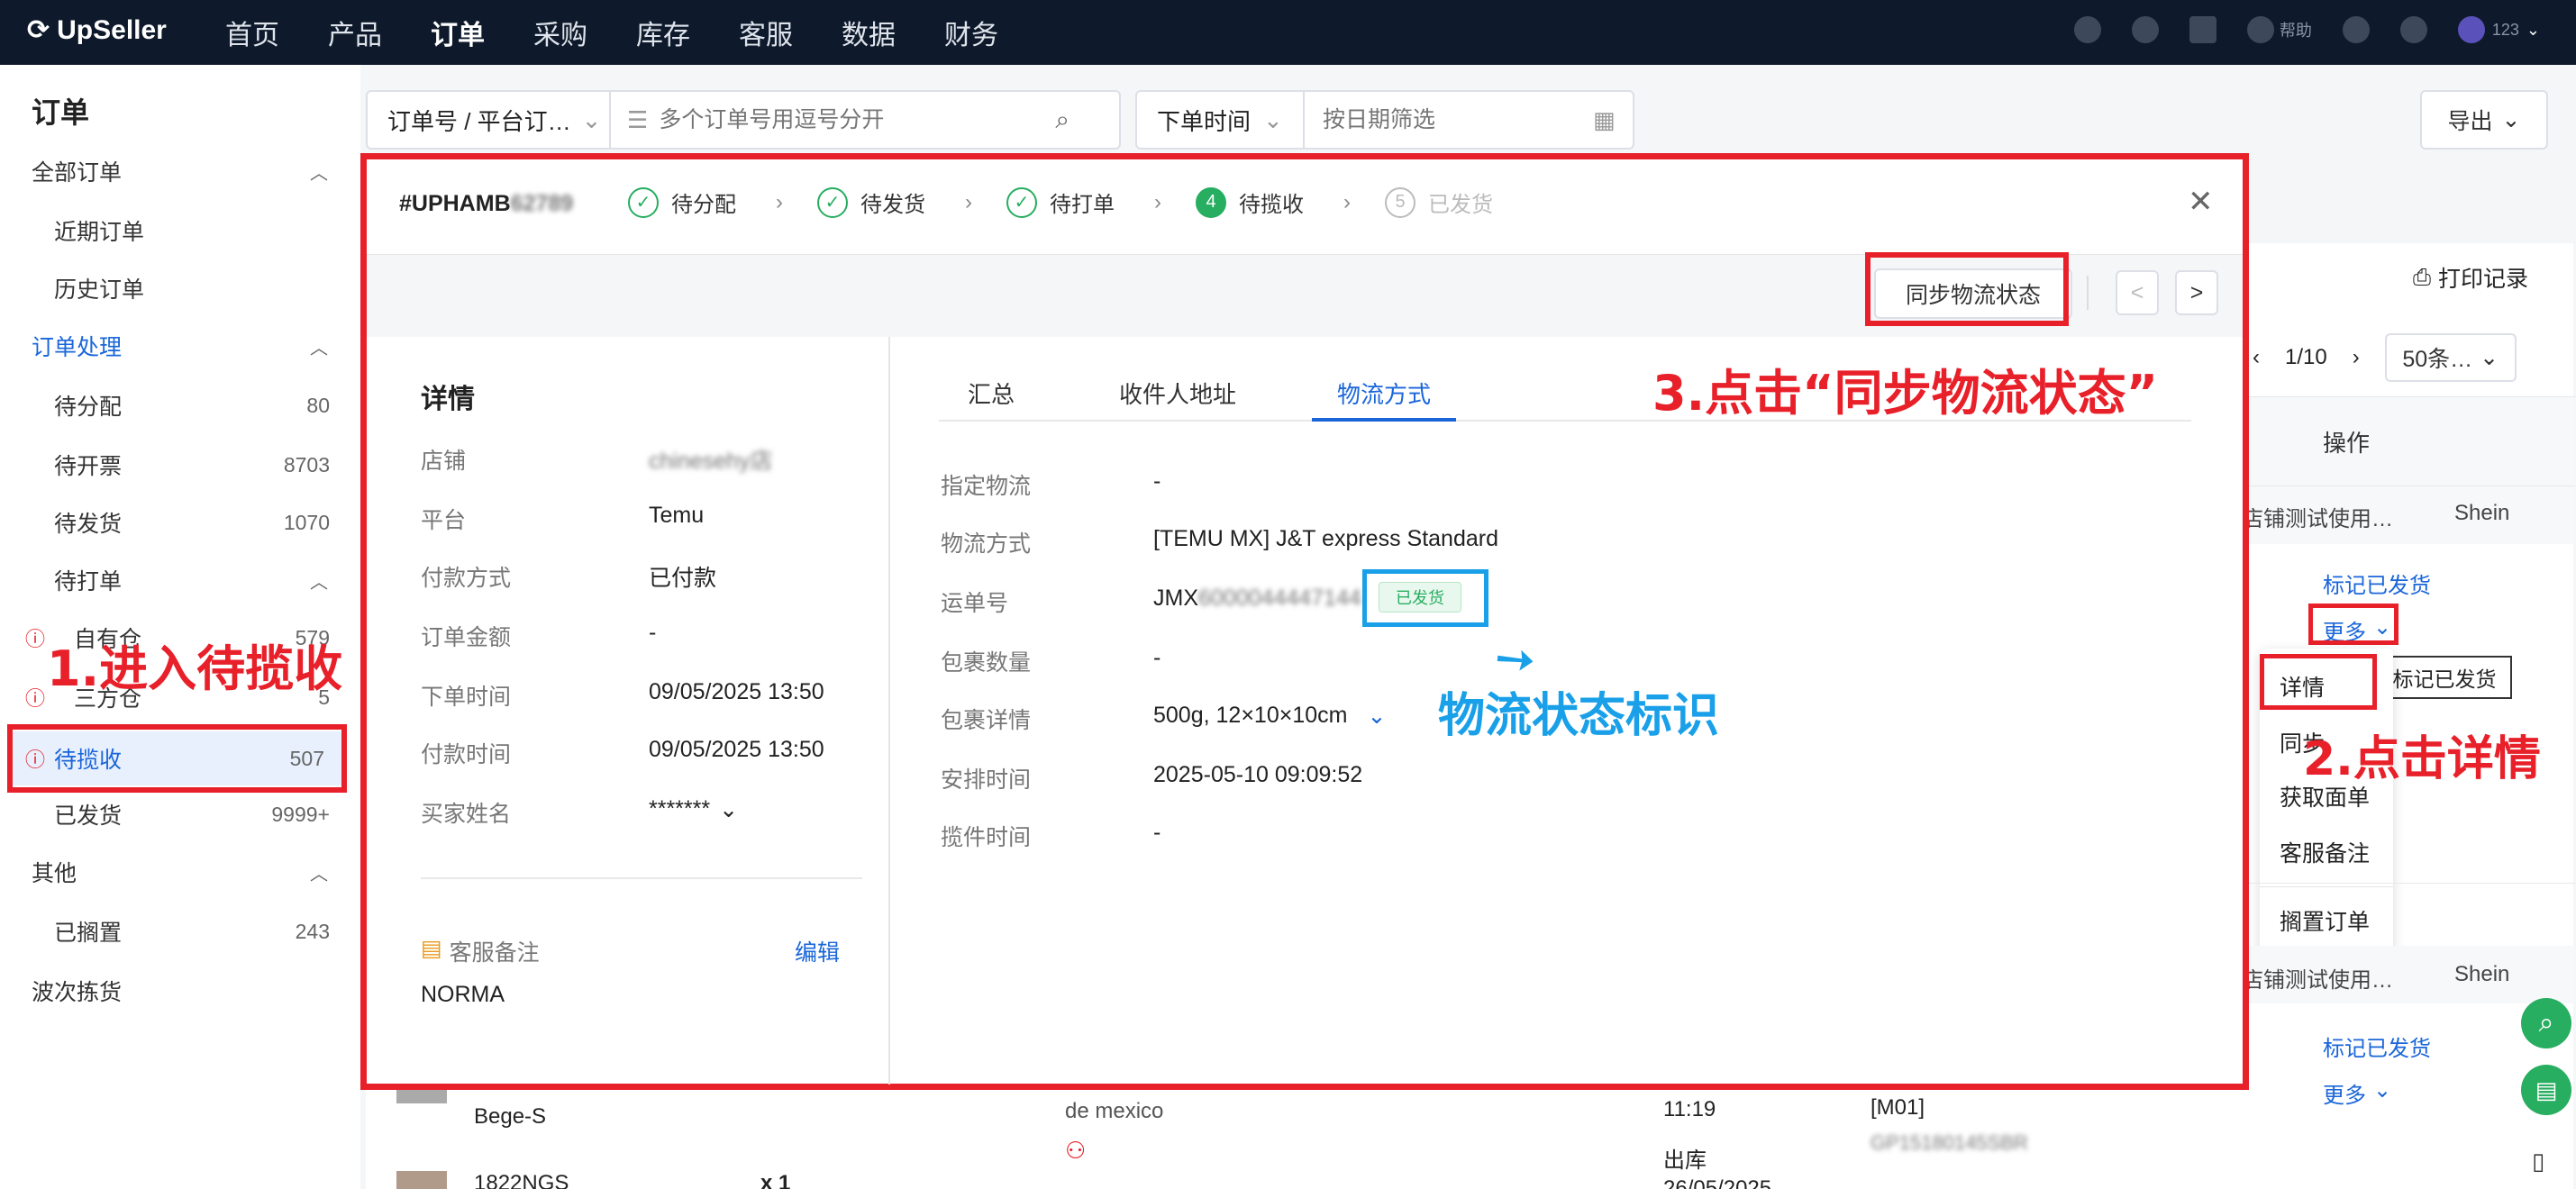 The width and height of the screenshot is (2576, 1189). What do you see at coordinates (986, 720) in the screenshot?
I see `logistics-label: 包裹详情` at bounding box center [986, 720].